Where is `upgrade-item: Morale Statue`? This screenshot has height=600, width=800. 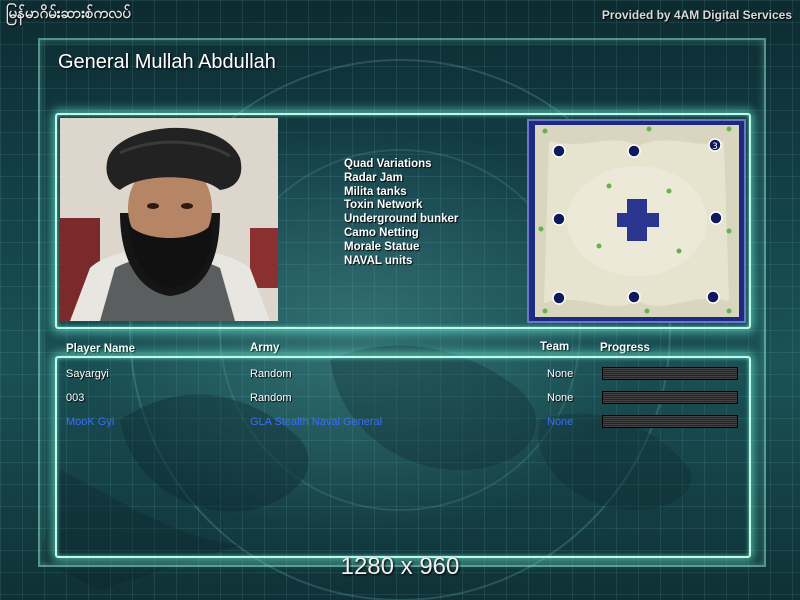
upgrade-item: Morale Statue is located at coordinates (382, 246).